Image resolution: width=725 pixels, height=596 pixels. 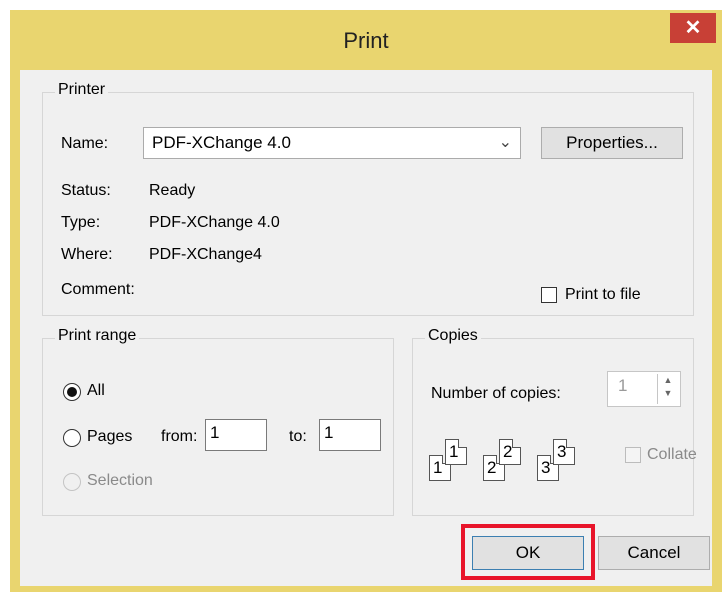 I want to click on from-input: 1, so click(x=236, y=435).